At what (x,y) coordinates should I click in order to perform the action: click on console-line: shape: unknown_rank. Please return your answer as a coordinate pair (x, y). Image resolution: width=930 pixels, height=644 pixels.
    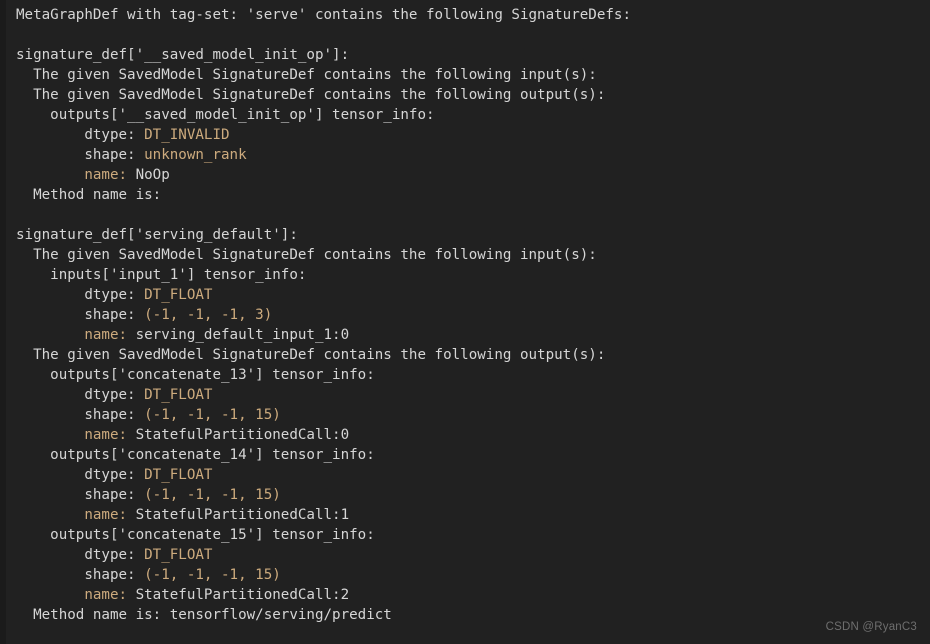
    Looking at the image, I should click on (473, 155).